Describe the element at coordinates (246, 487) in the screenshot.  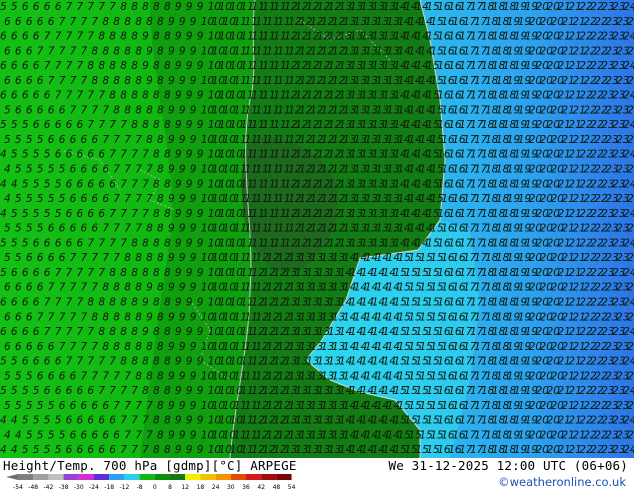
I see `scale-label: 36` at that location.